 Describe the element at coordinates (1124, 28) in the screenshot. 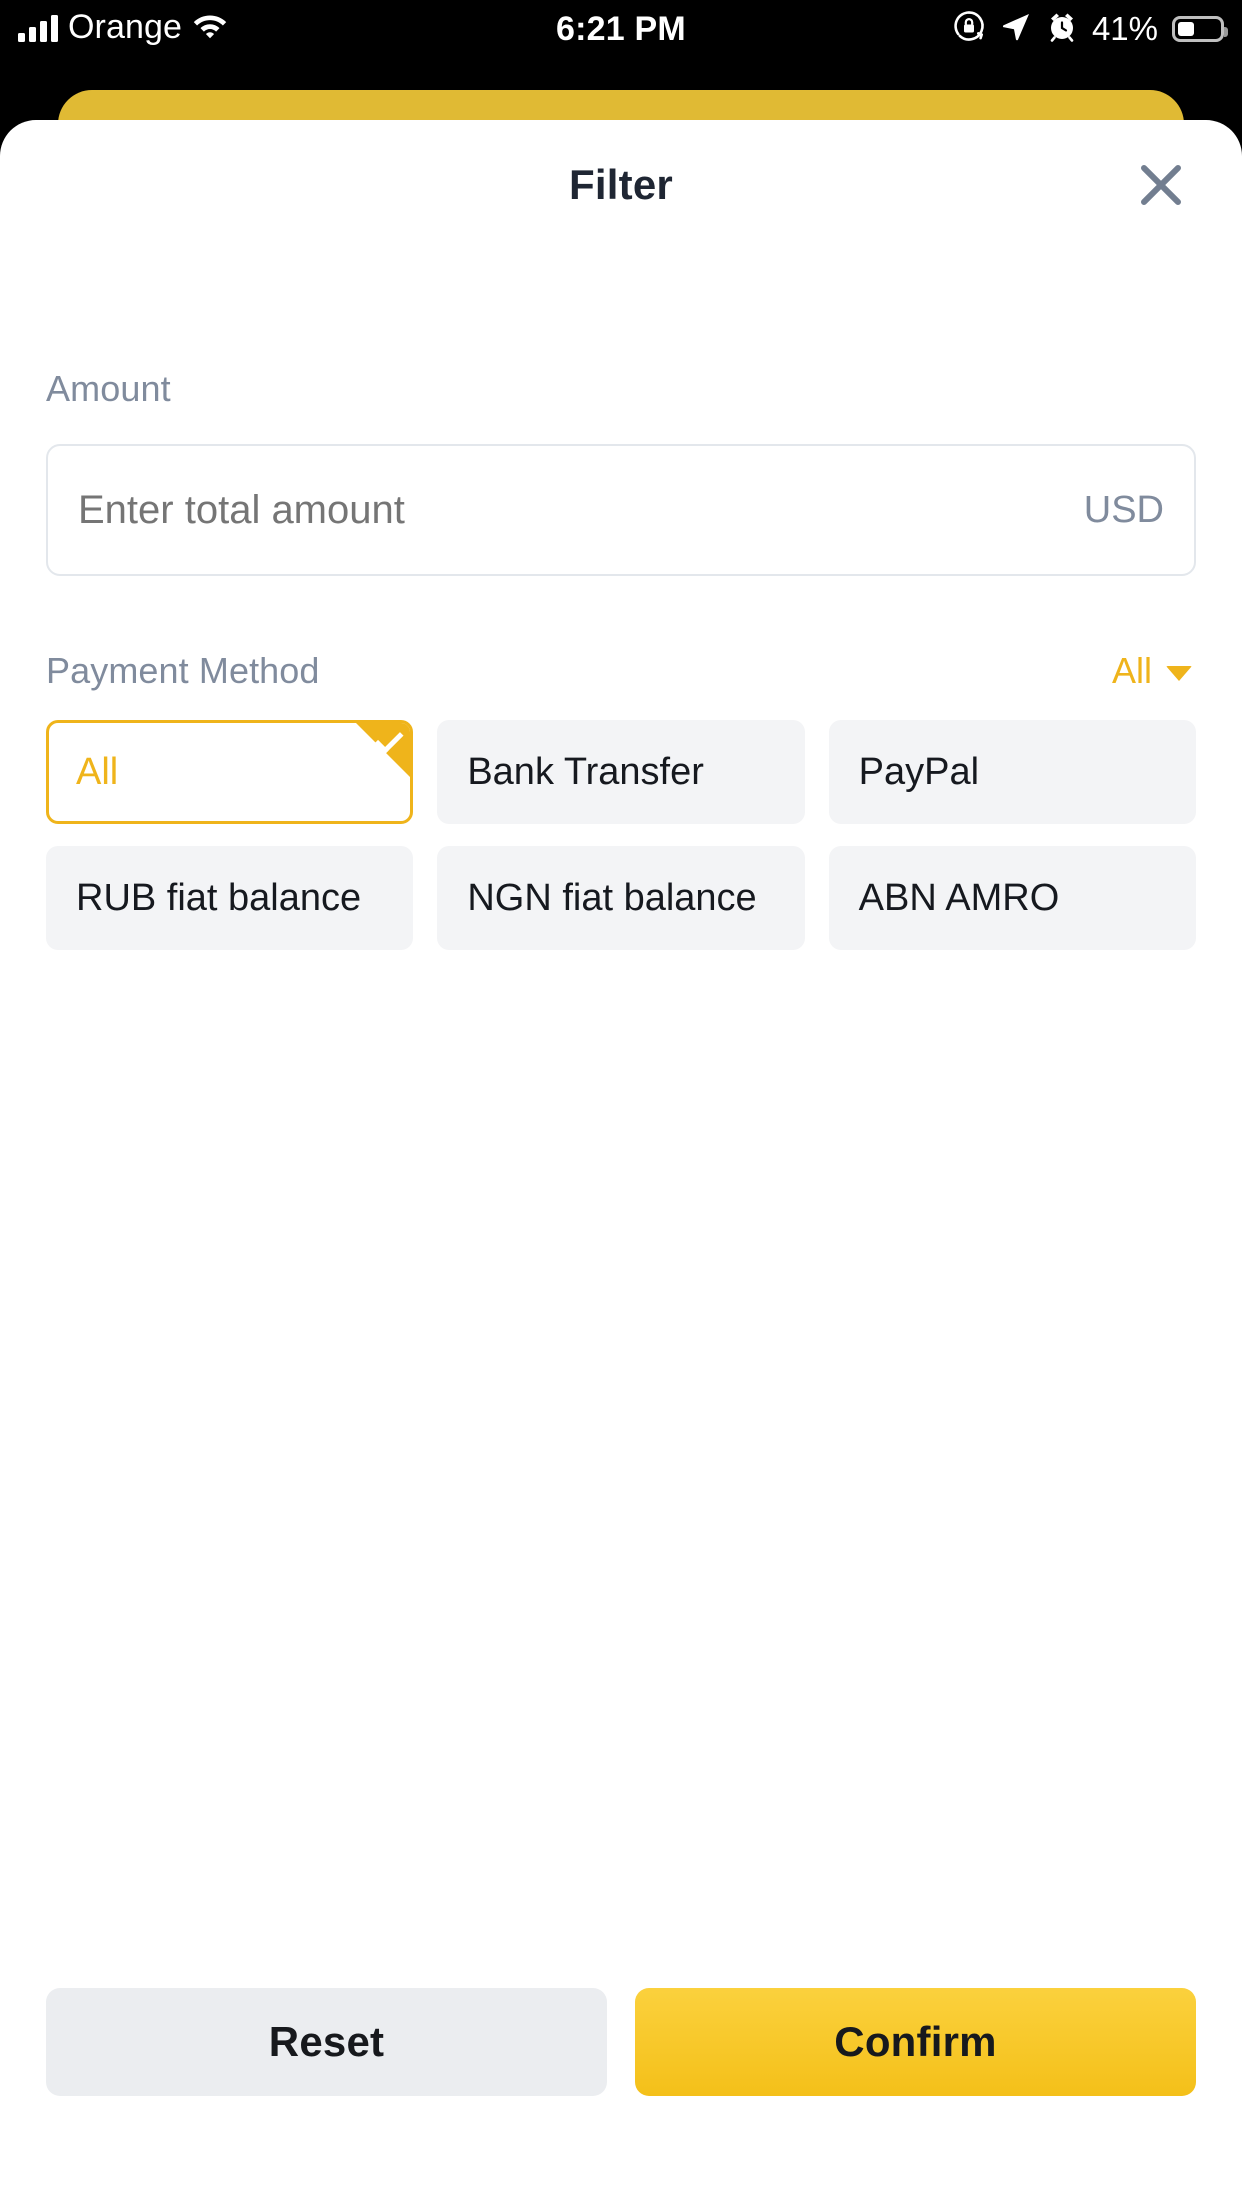

I see `battery-percent: 41%` at that location.